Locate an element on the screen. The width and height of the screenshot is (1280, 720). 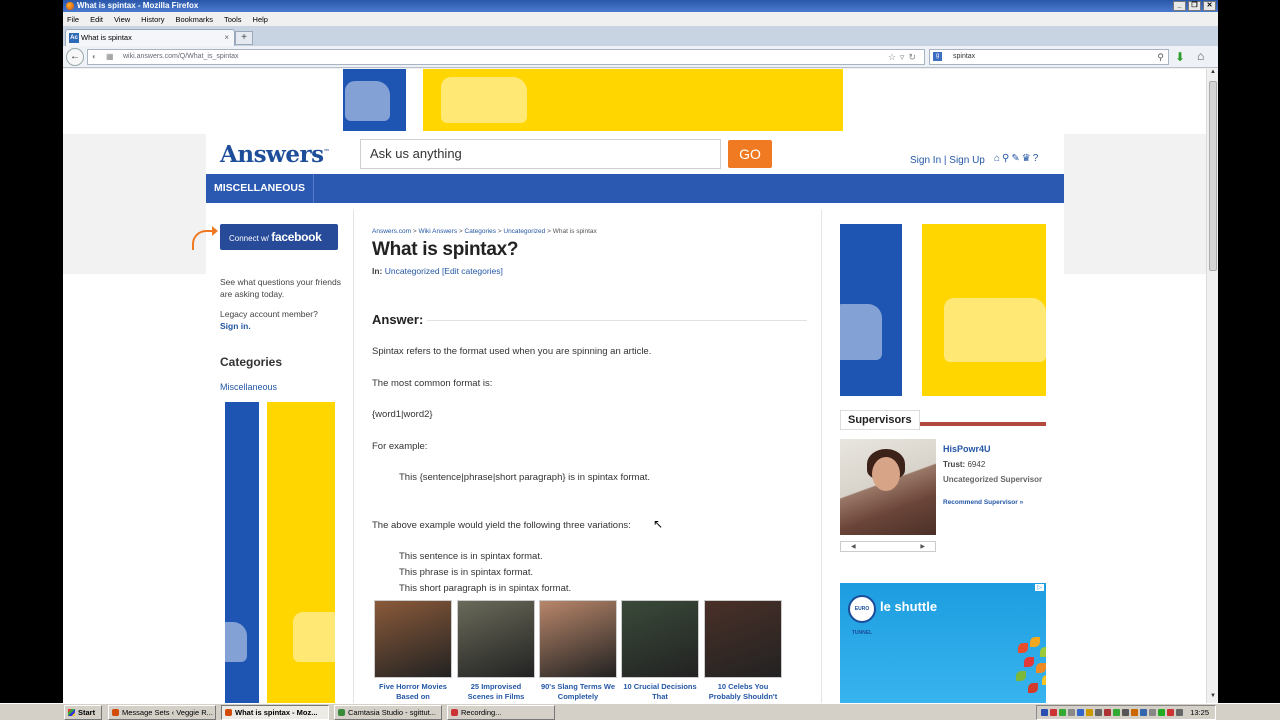
menu-file: File is located at coordinates (73, 19).